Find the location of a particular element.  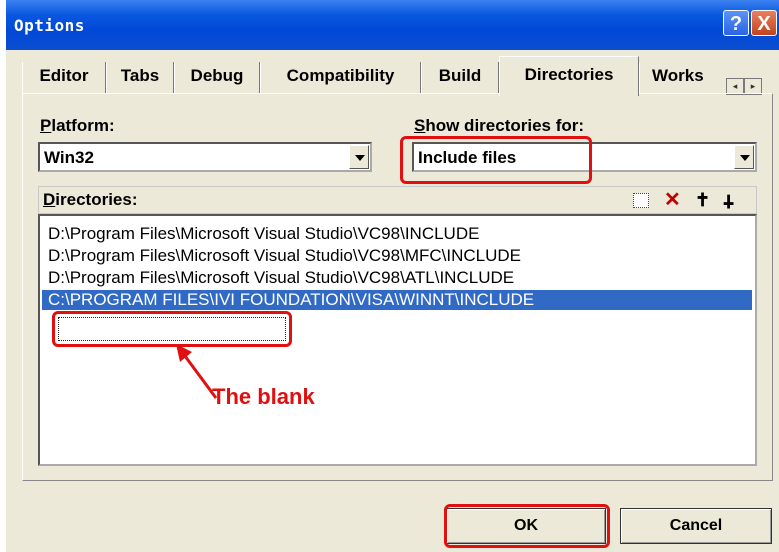

tab-build: Build is located at coordinates (460, 78).